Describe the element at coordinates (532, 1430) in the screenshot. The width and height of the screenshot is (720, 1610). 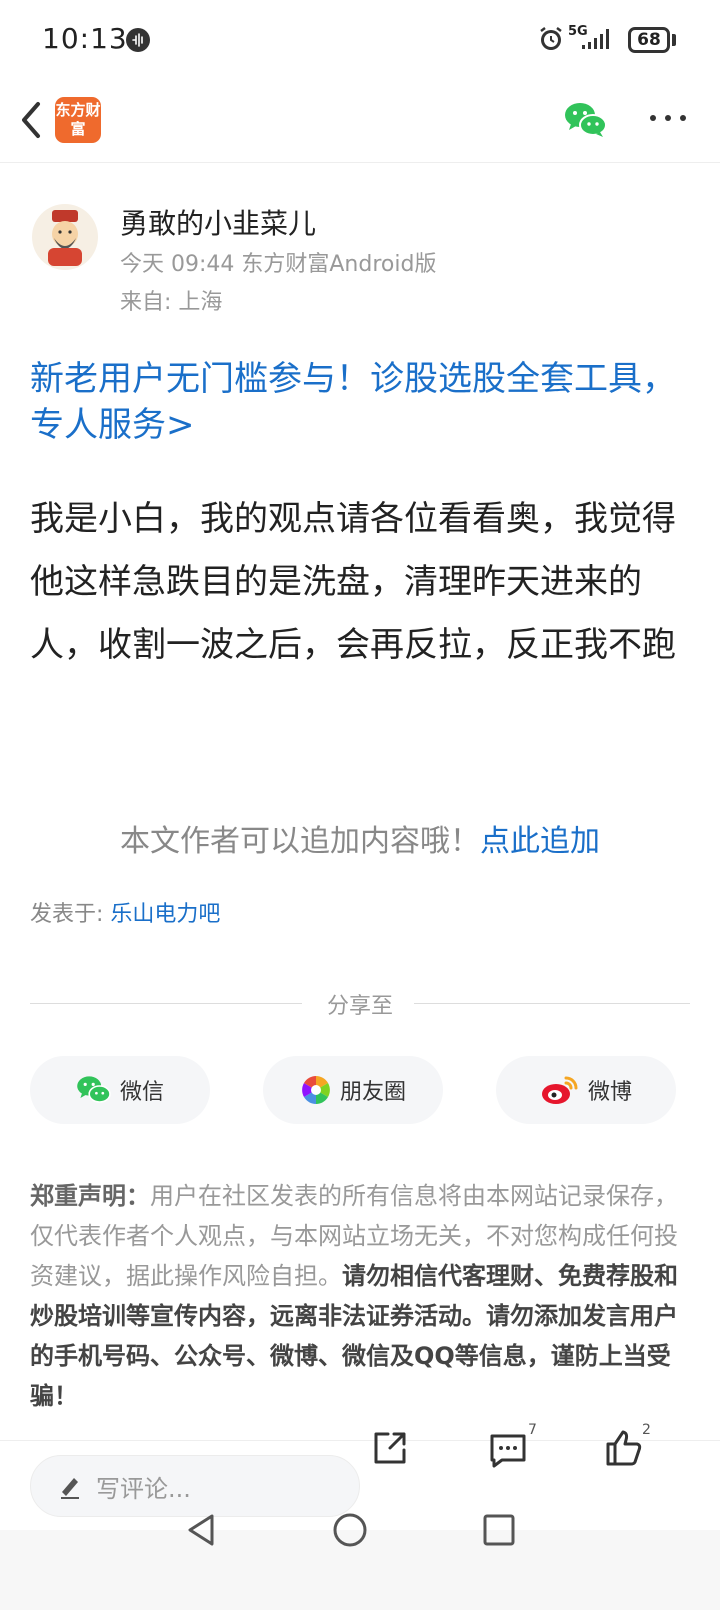
I see `comment-count: 7` at that location.